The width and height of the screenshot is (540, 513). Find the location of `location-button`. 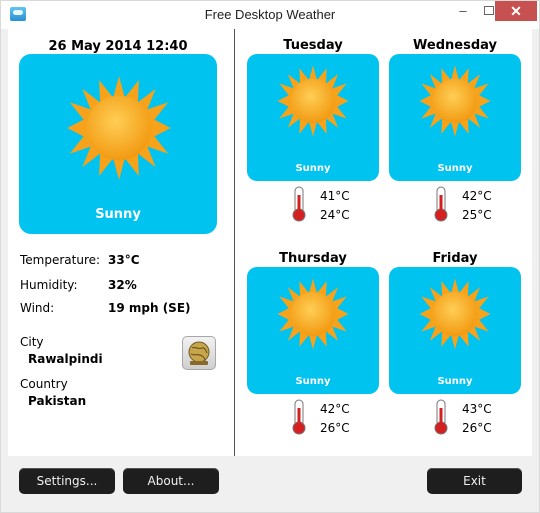

location-button is located at coordinates (199, 353).